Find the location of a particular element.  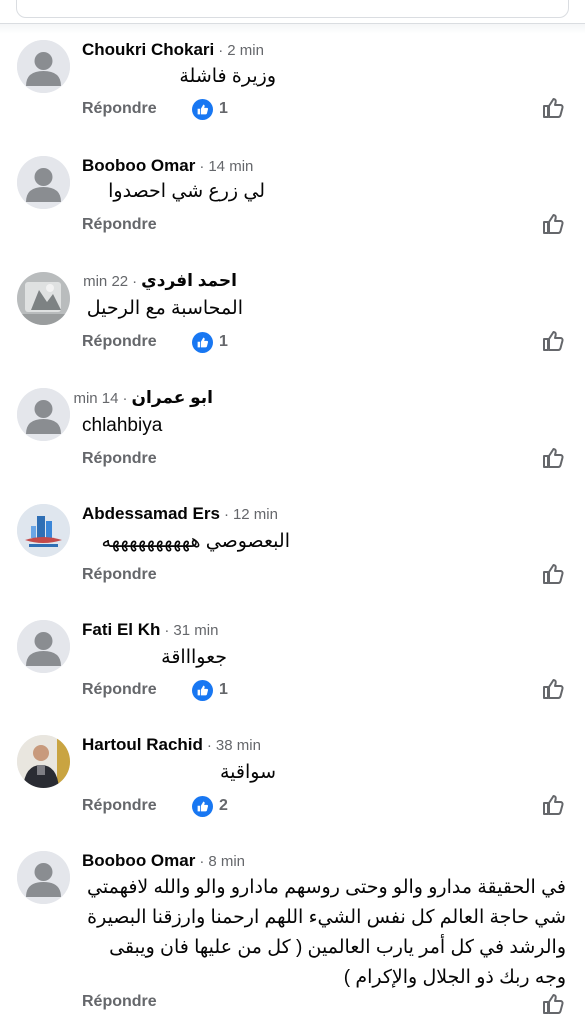

top-bar is located at coordinates (292, 17).